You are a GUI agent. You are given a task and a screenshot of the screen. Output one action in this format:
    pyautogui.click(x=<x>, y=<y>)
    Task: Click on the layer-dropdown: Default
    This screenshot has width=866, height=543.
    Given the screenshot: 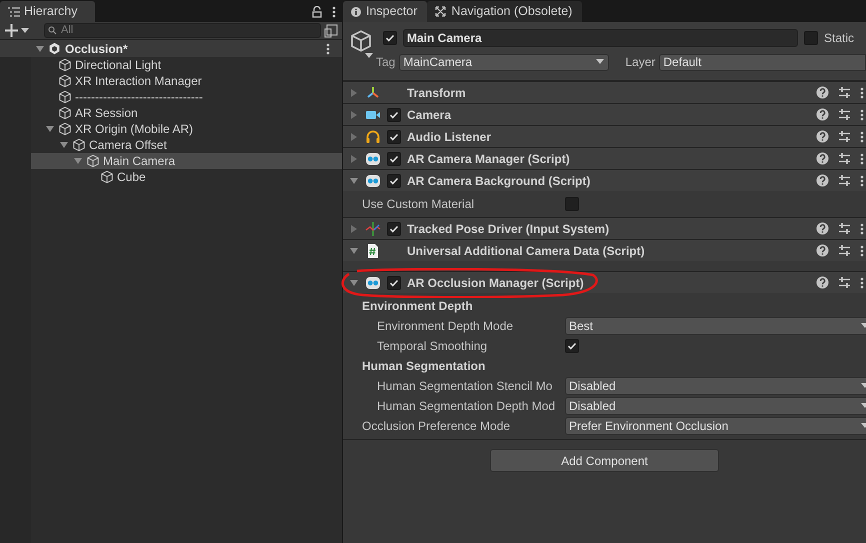 What is the action you would take?
    pyautogui.click(x=762, y=62)
    